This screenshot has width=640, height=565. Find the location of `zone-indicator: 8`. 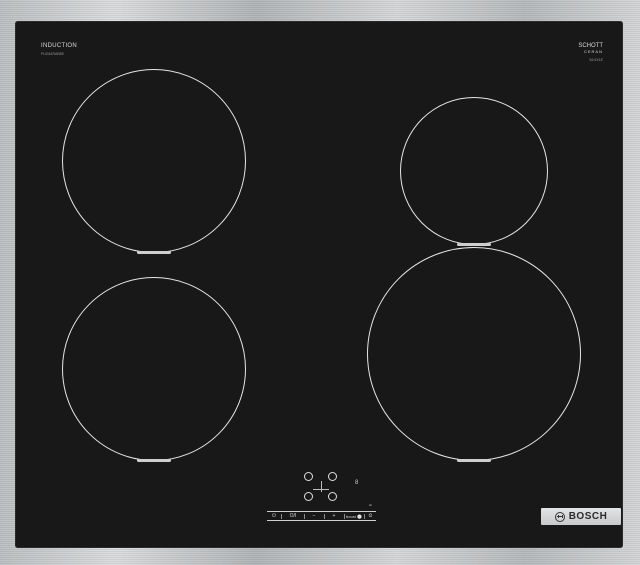

zone-indicator: 8 is located at coordinates (357, 483).